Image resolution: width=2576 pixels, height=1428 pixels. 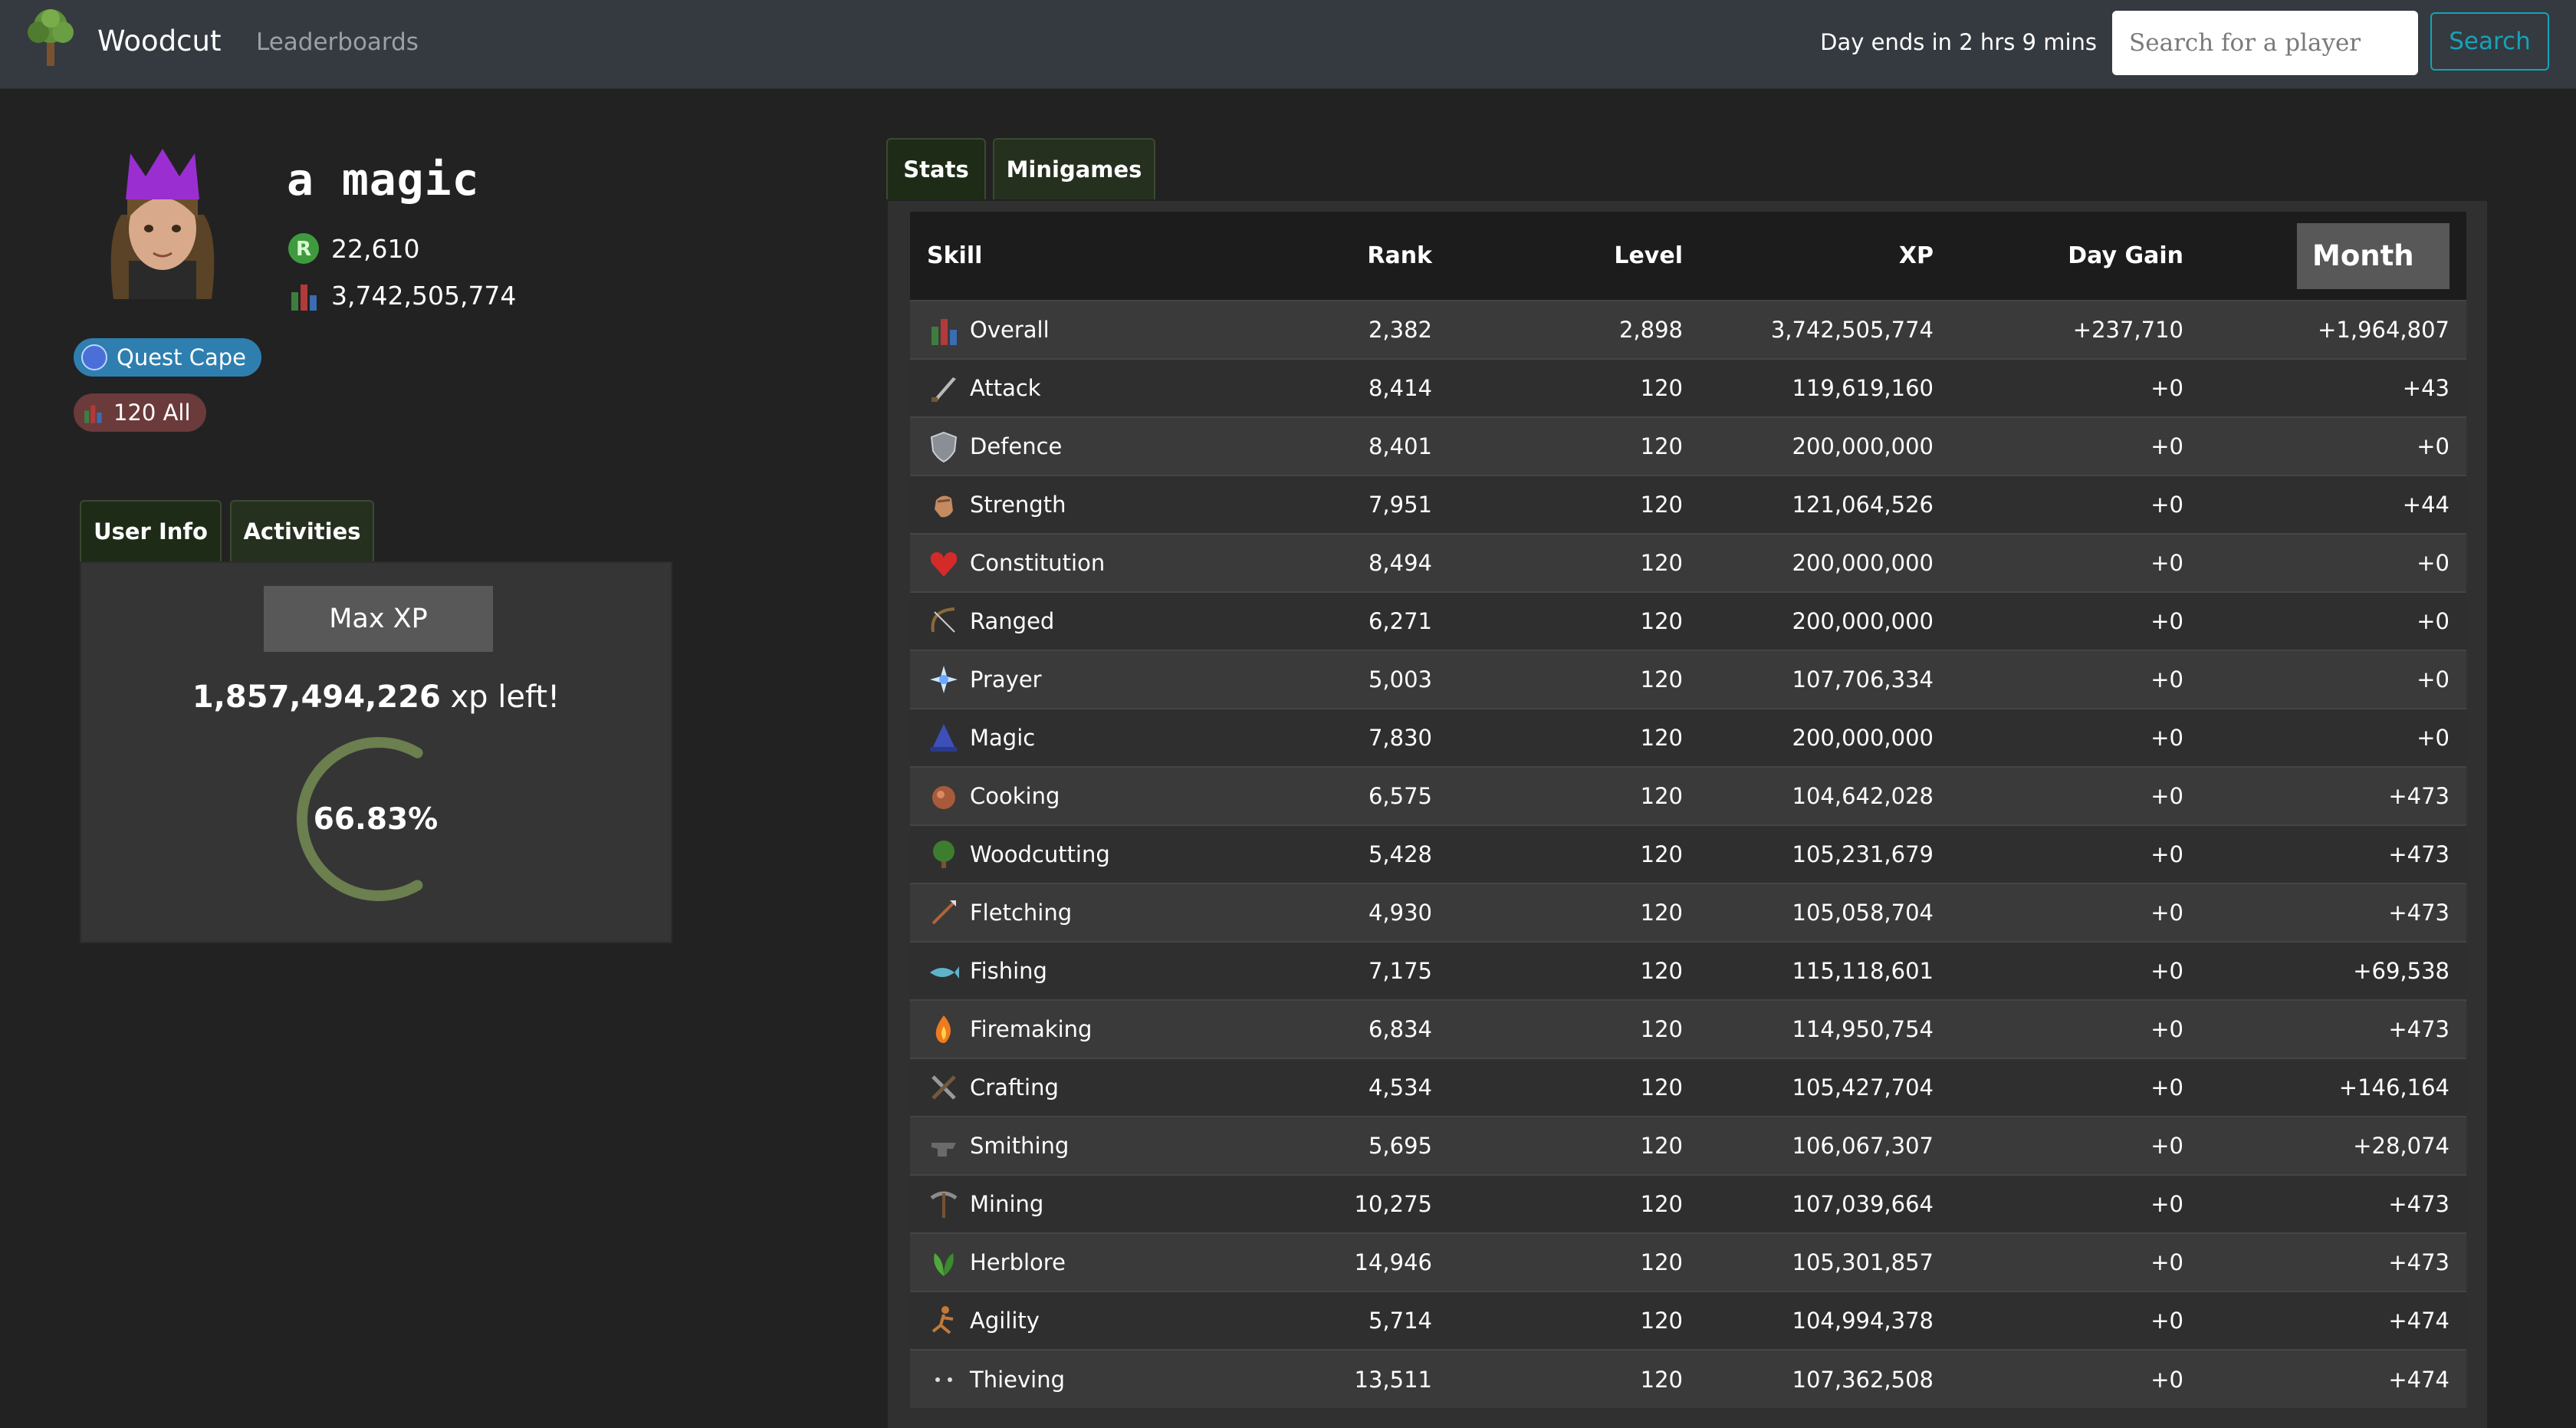 I want to click on table-row: Agility 5,714 120 104,994,378 +0 +474, so click(x=1688, y=1320).